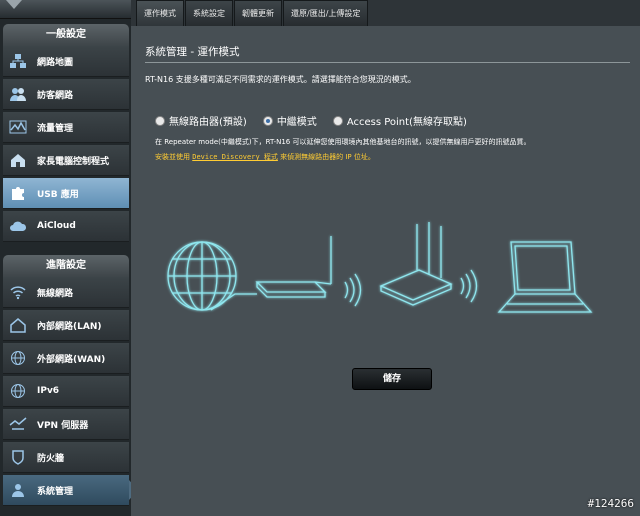 Image resolution: width=640 pixels, height=516 pixels. Describe the element at coordinates (235, 157) in the screenshot. I see `device-discovery-link: Device Discovery 程式` at that location.